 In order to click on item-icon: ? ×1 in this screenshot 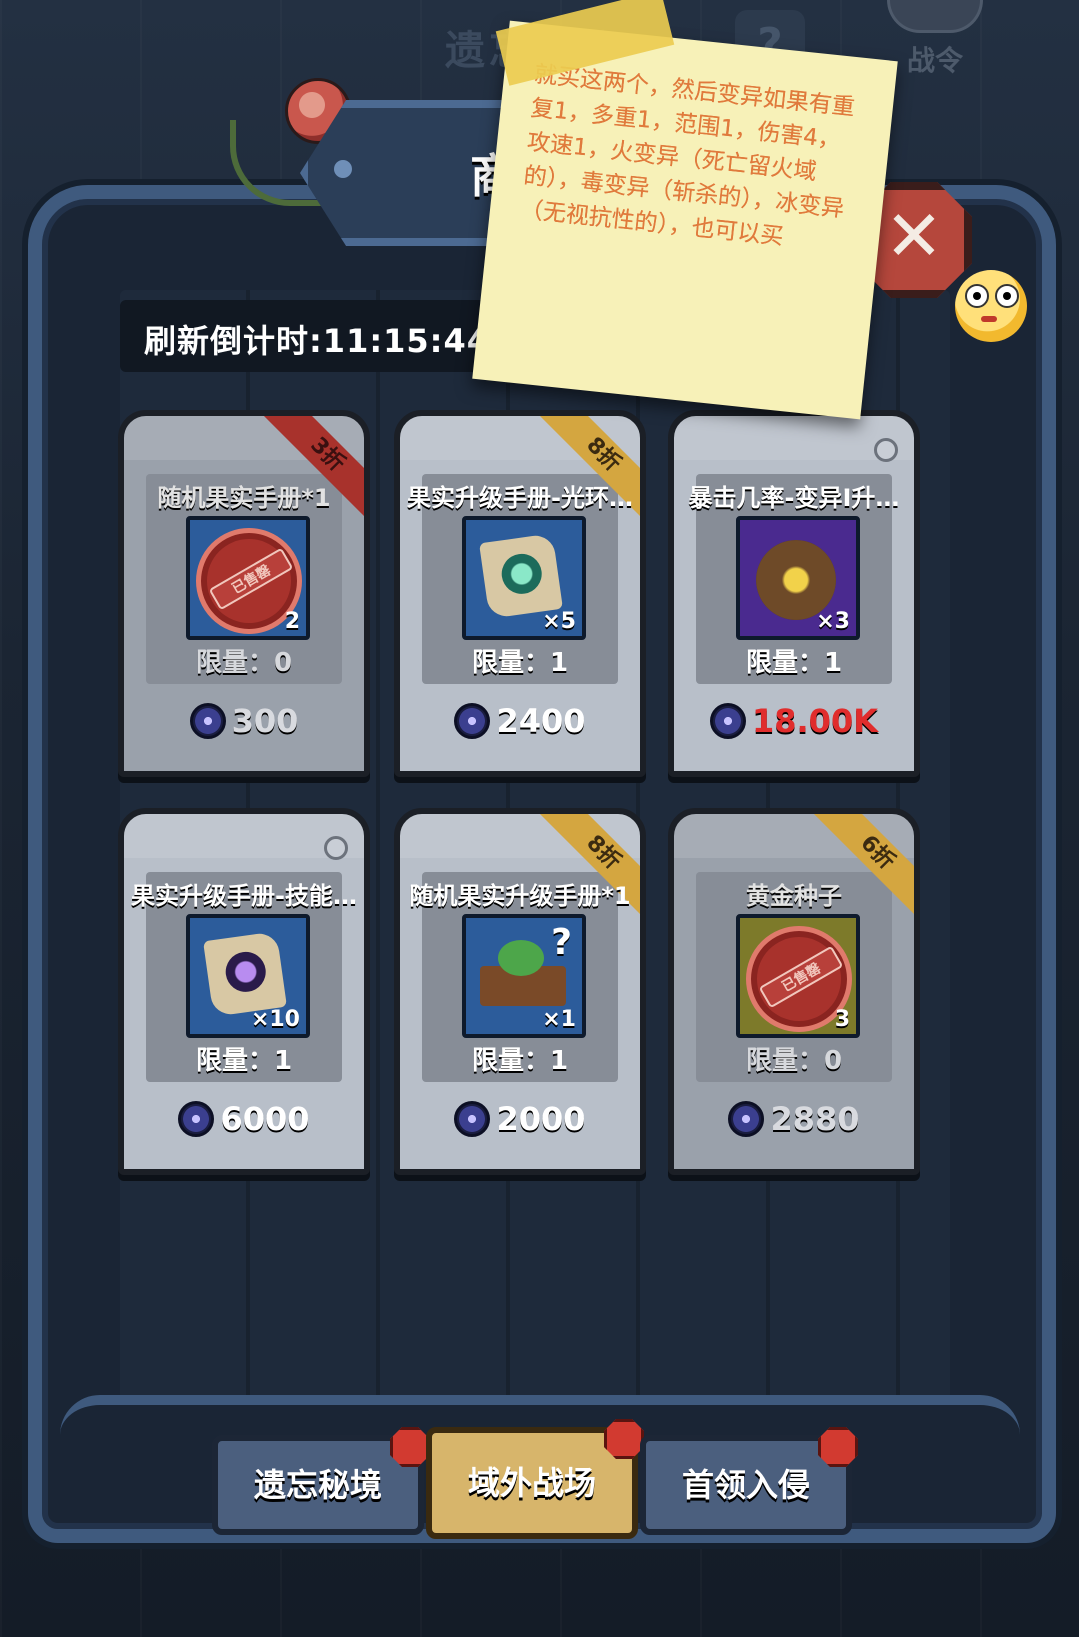, I will do `click(524, 976)`.